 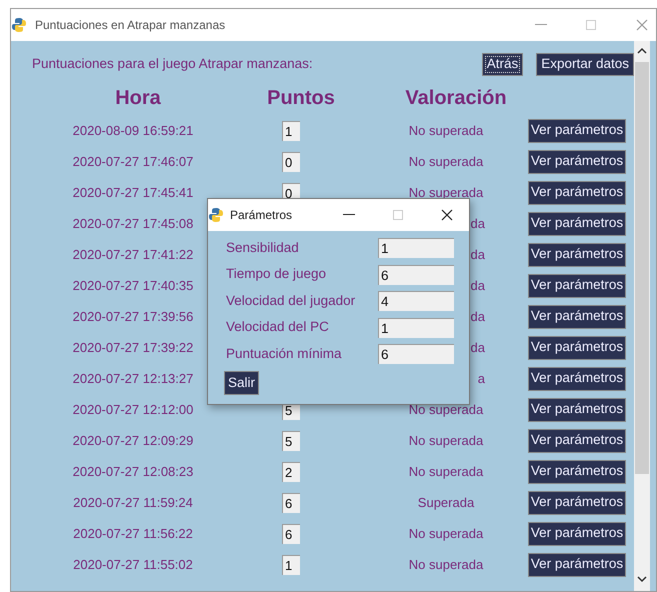 I want to click on parameter-label: Velocidad del jugador, so click(x=291, y=301).